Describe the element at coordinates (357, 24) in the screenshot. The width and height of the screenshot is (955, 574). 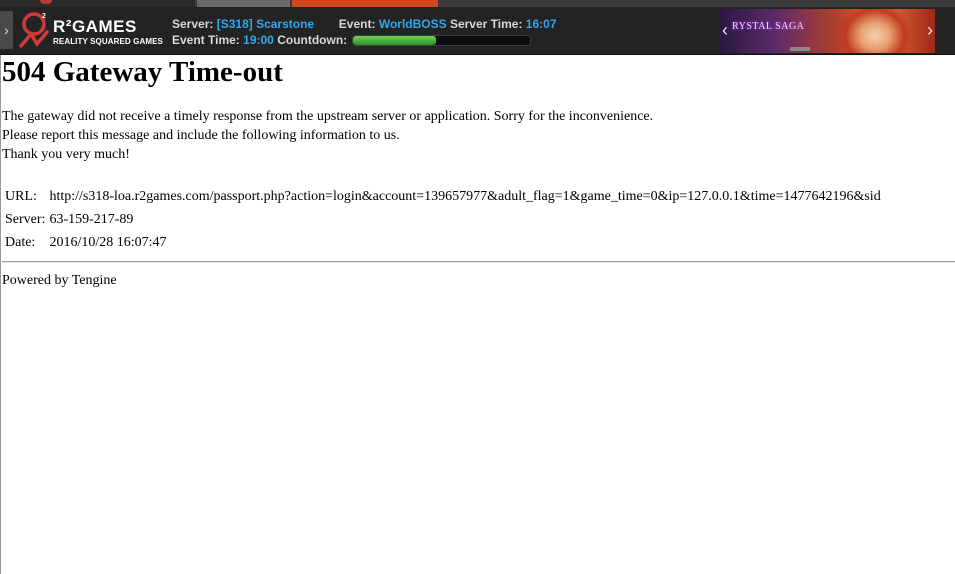
I see `event-label: Event:` at that location.